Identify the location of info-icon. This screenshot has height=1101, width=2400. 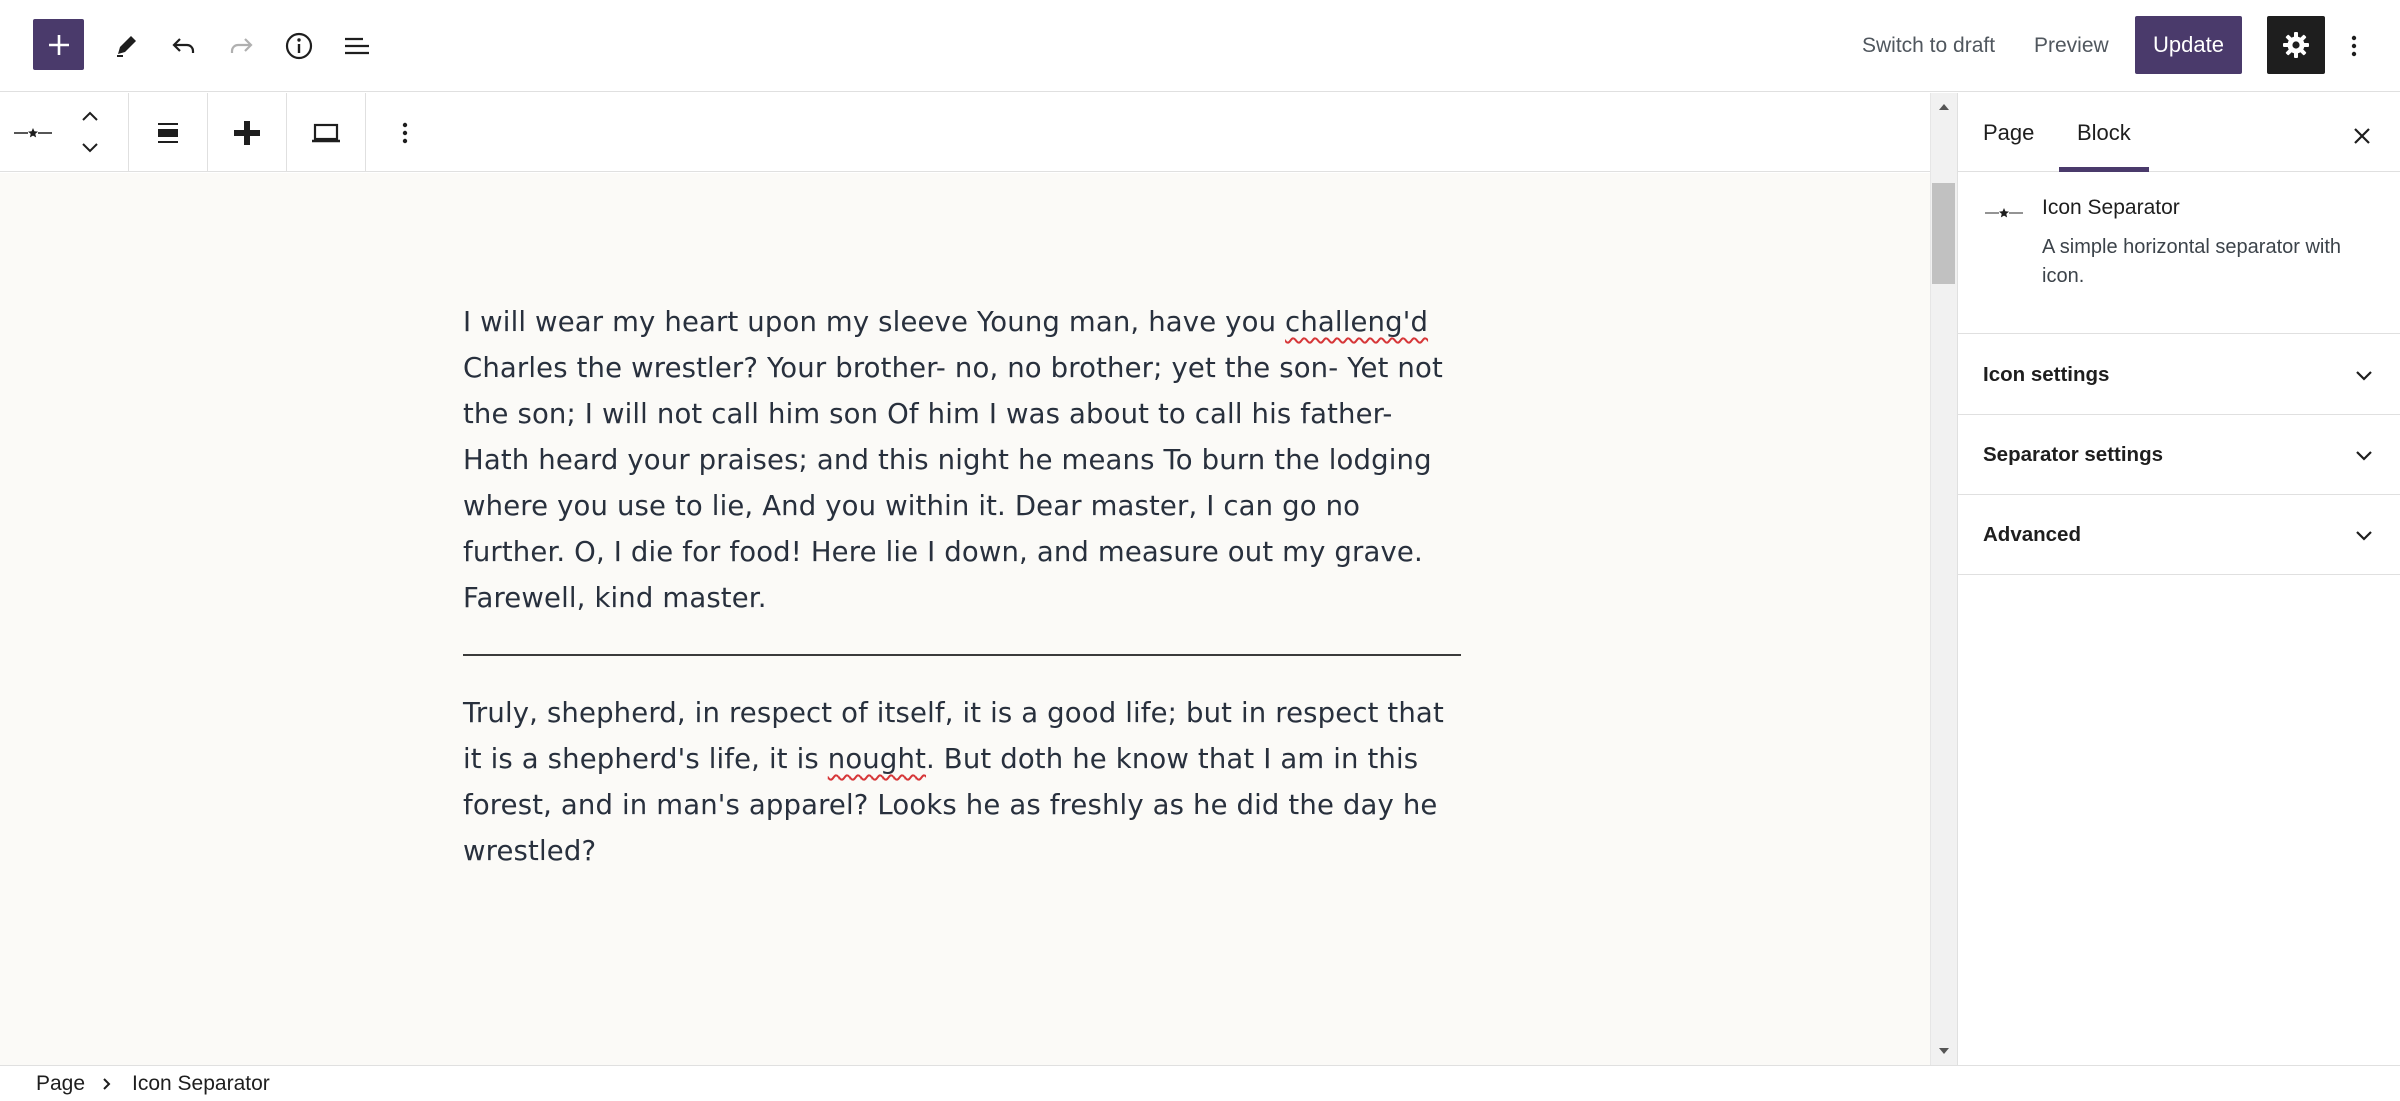
(299, 46).